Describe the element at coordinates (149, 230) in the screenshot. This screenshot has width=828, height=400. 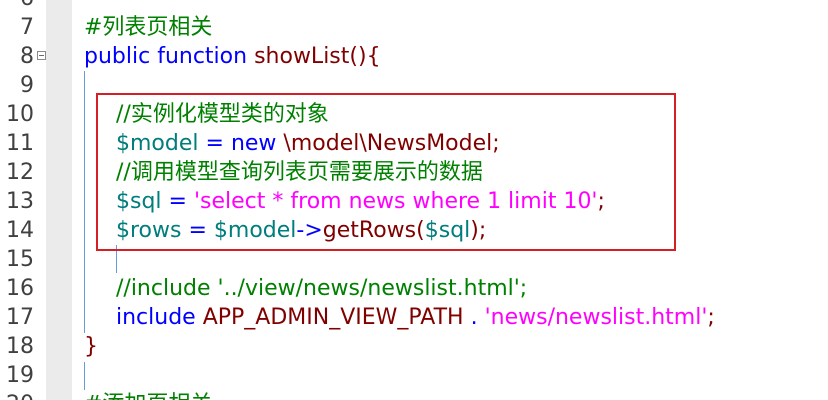
I see `code-token-var: $rows` at that location.